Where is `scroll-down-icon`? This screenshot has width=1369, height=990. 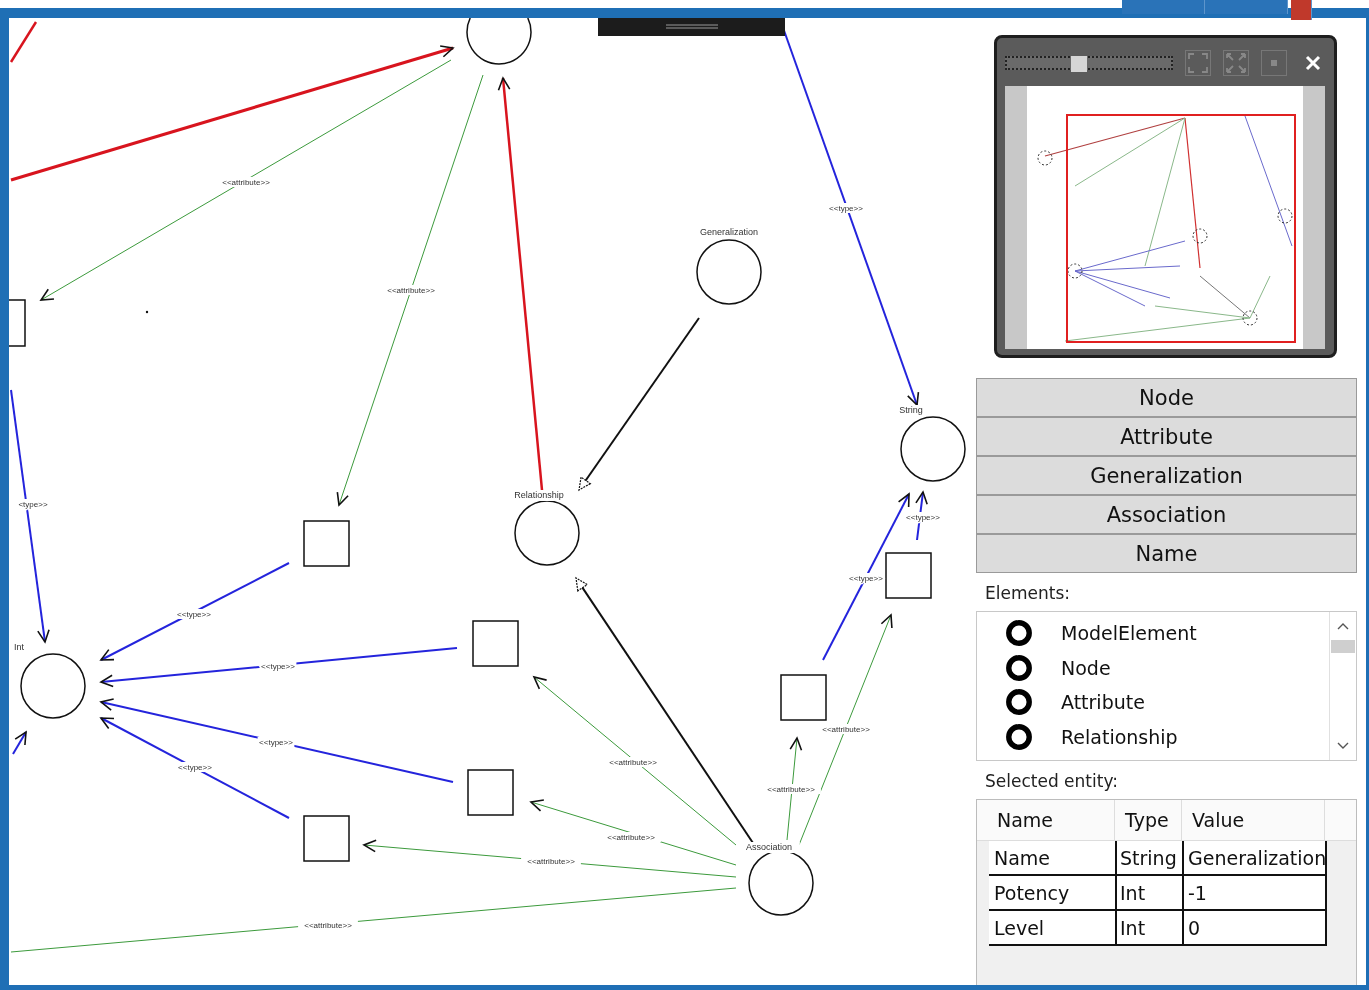
scroll-down-icon is located at coordinates (1343, 746).